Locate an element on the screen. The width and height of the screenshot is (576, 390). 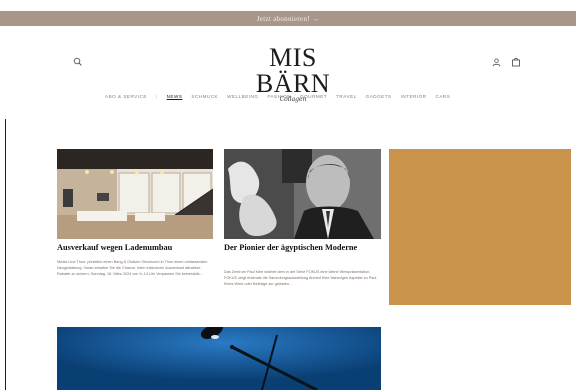
article-image-lamp is located at coordinates (219, 358).